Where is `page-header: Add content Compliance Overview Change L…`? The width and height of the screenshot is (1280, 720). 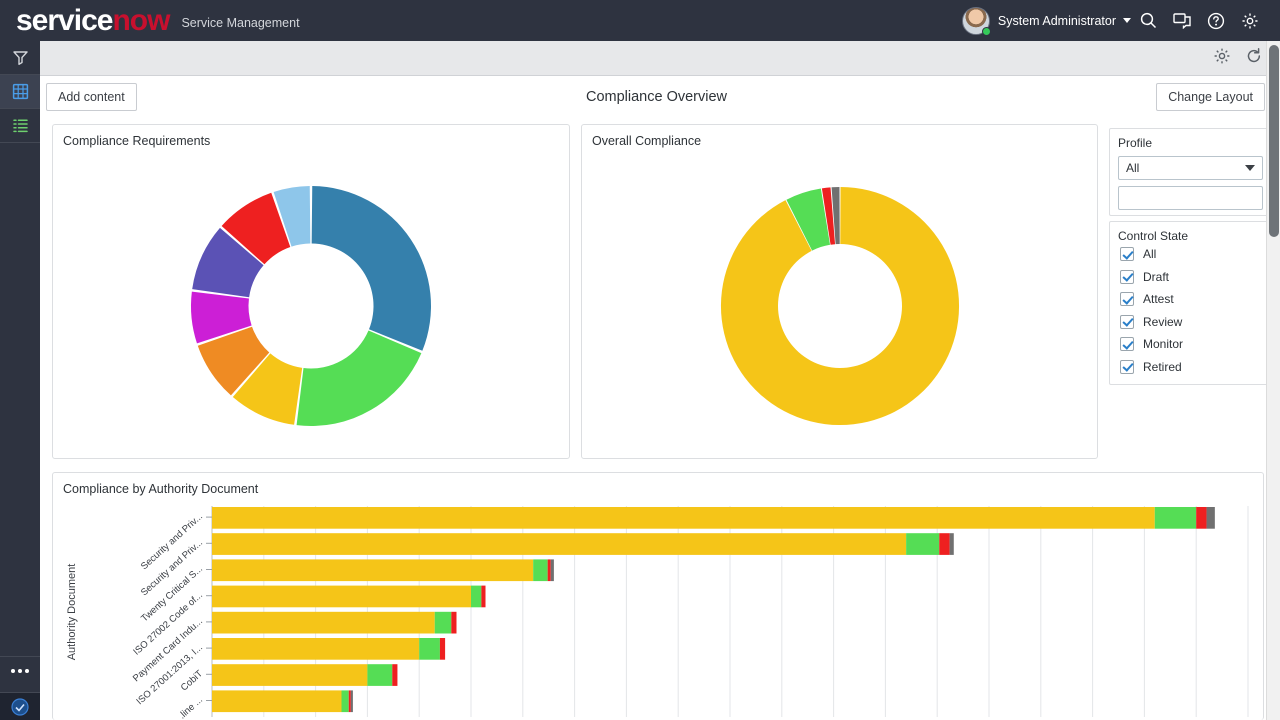
page-header: Add content Compliance Overview Change L… is located at coordinates (656, 96).